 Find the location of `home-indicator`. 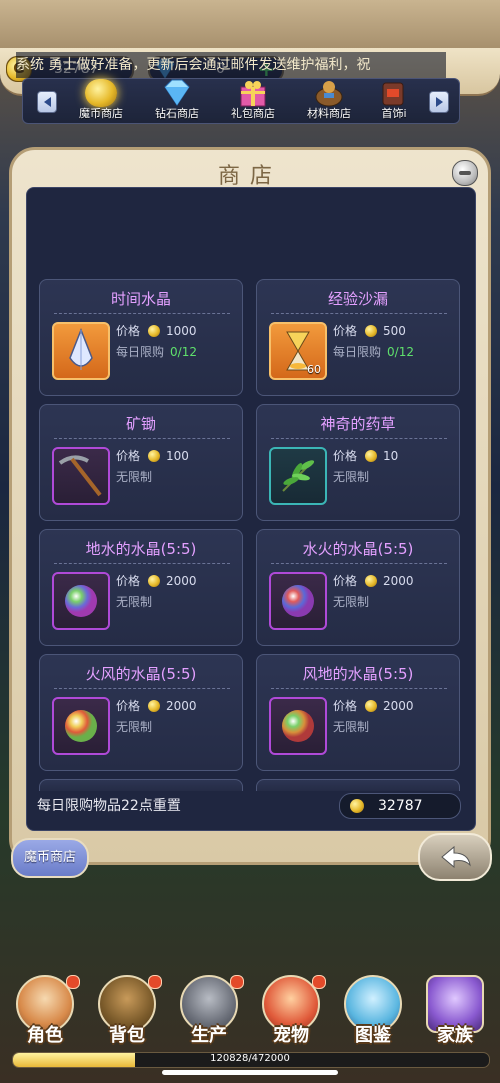

home-indicator is located at coordinates (250, 1072).